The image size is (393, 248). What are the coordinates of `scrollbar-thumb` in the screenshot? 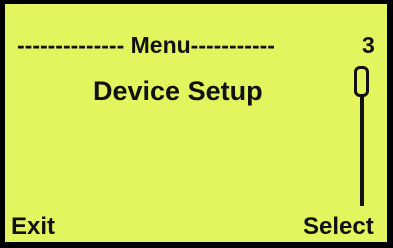 It's located at (361, 81).